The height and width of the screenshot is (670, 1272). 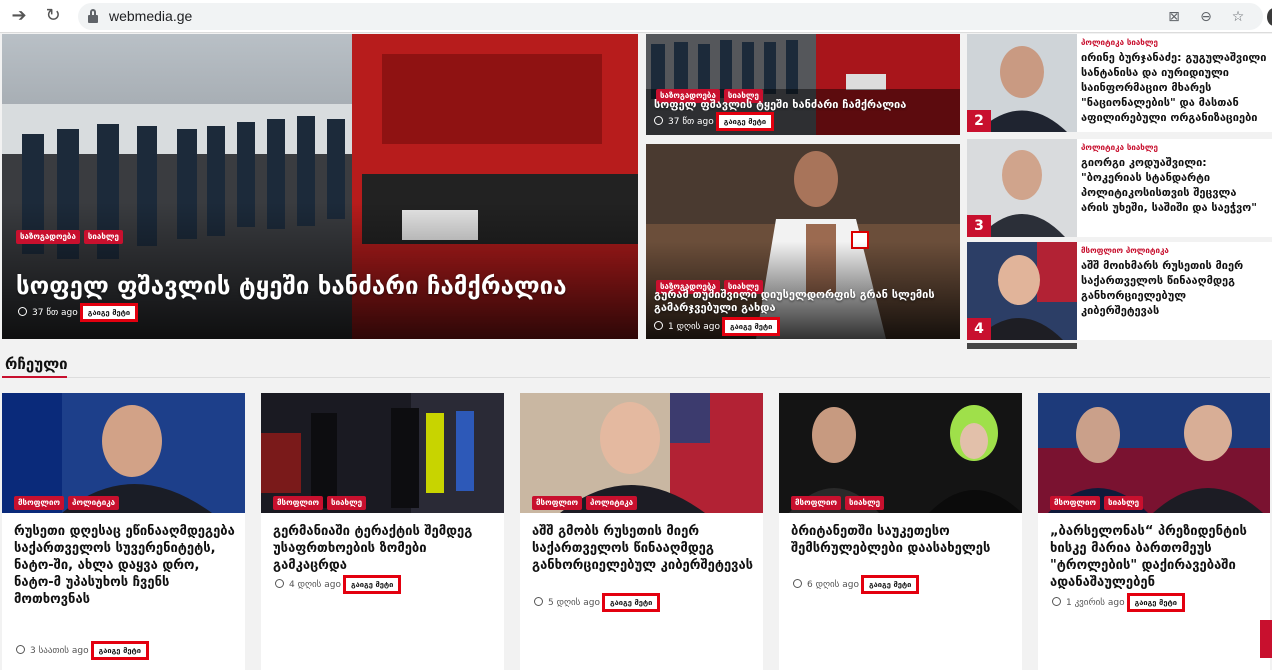 I want to click on mid-2-meta: 1 დღის ago გაიგე მეტი, so click(x=717, y=326).